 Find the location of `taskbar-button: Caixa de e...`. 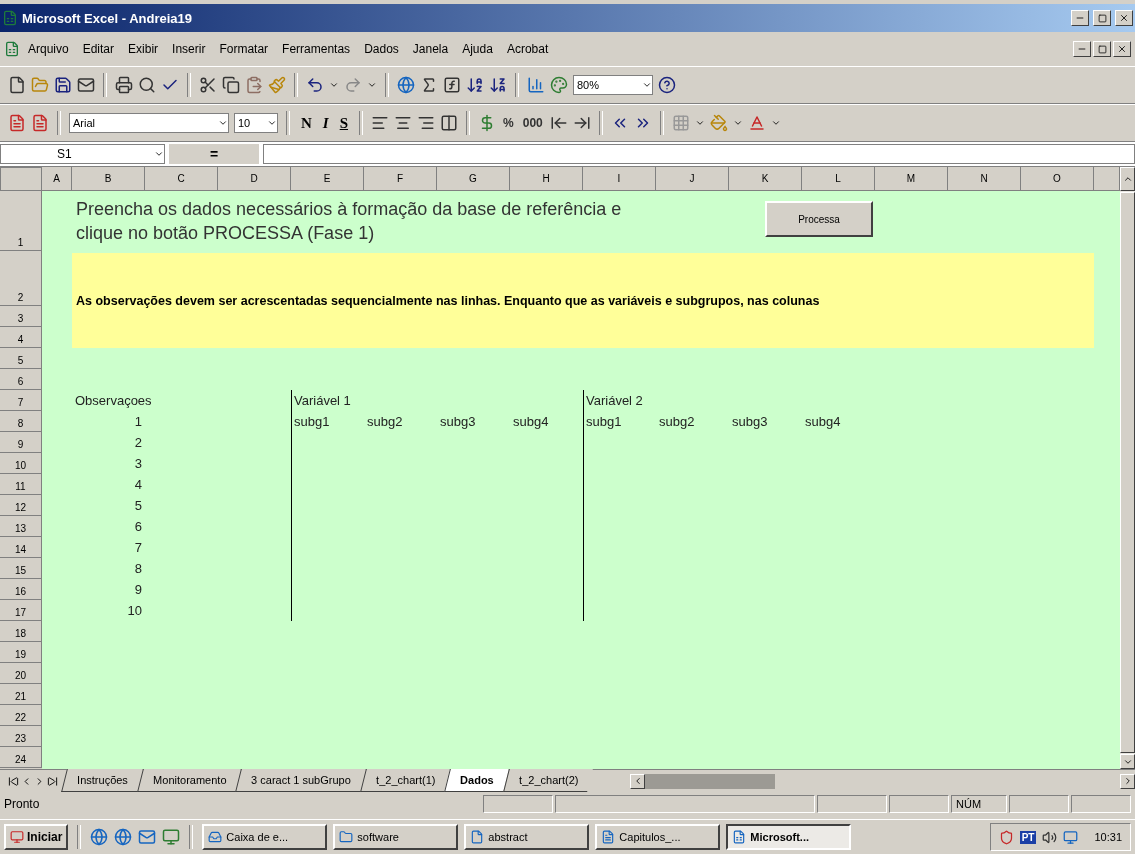

taskbar-button: Caixa de e... is located at coordinates (265, 837).